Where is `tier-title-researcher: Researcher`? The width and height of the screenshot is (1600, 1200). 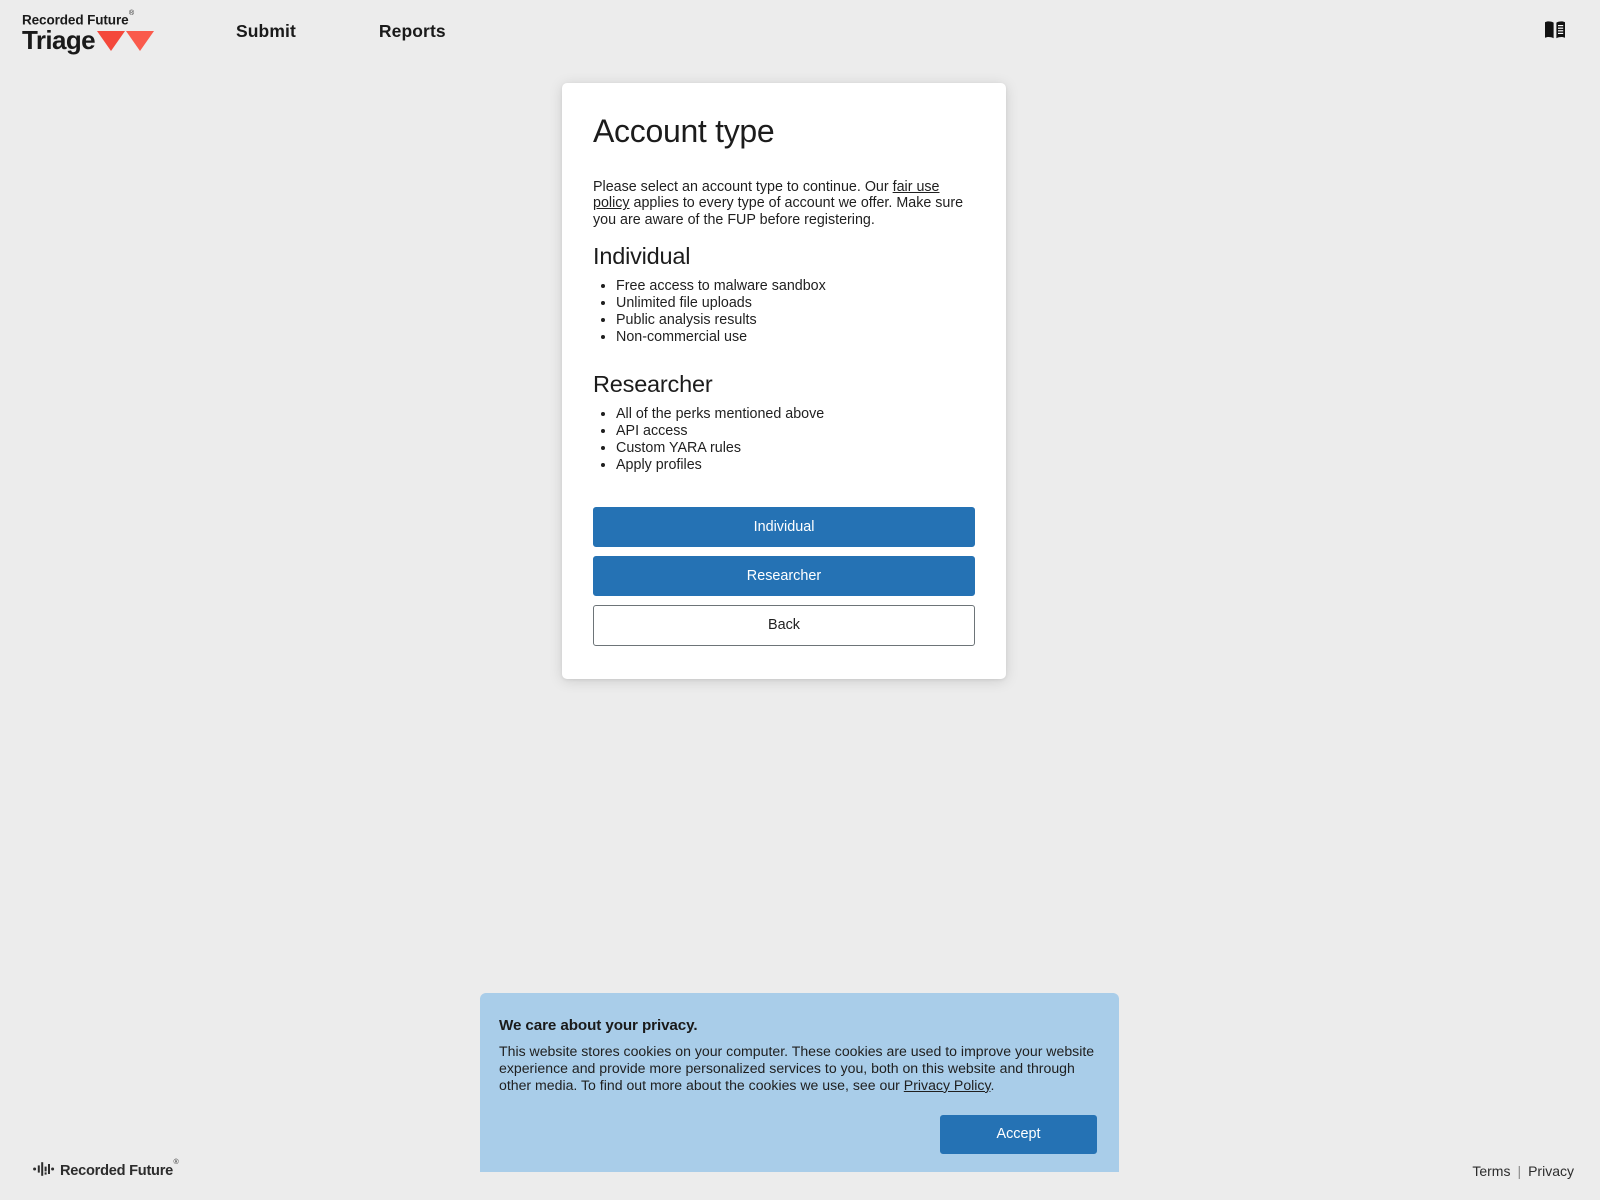 tier-title-researcher: Researcher is located at coordinates (653, 383).